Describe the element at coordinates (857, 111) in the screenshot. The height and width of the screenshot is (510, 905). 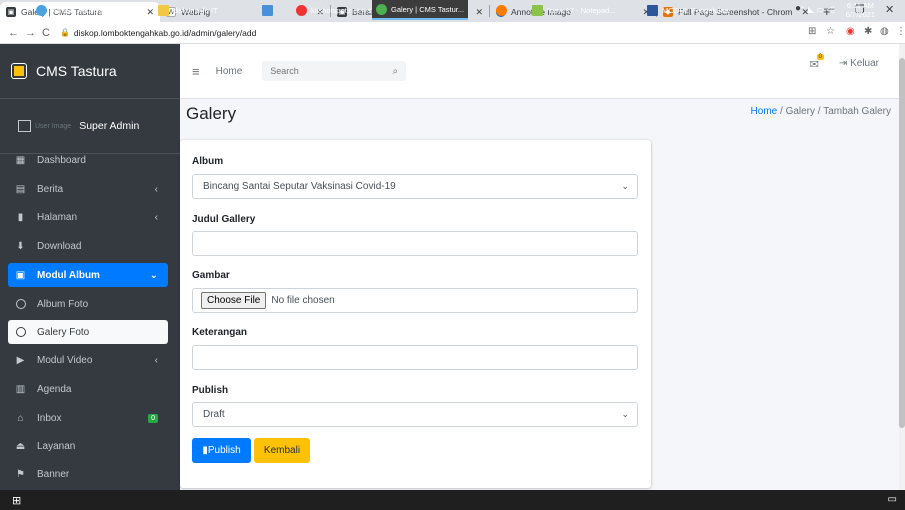
I see `breadcrumb-current: Tambah Galery` at that location.